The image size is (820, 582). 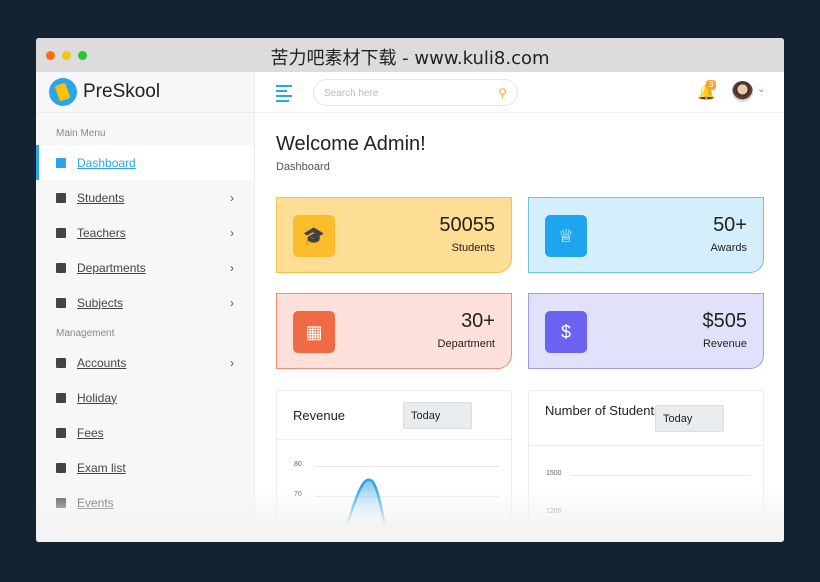 What do you see at coordinates (97, 397) in the screenshot?
I see `sidebar-item-label: Holiday` at bounding box center [97, 397].